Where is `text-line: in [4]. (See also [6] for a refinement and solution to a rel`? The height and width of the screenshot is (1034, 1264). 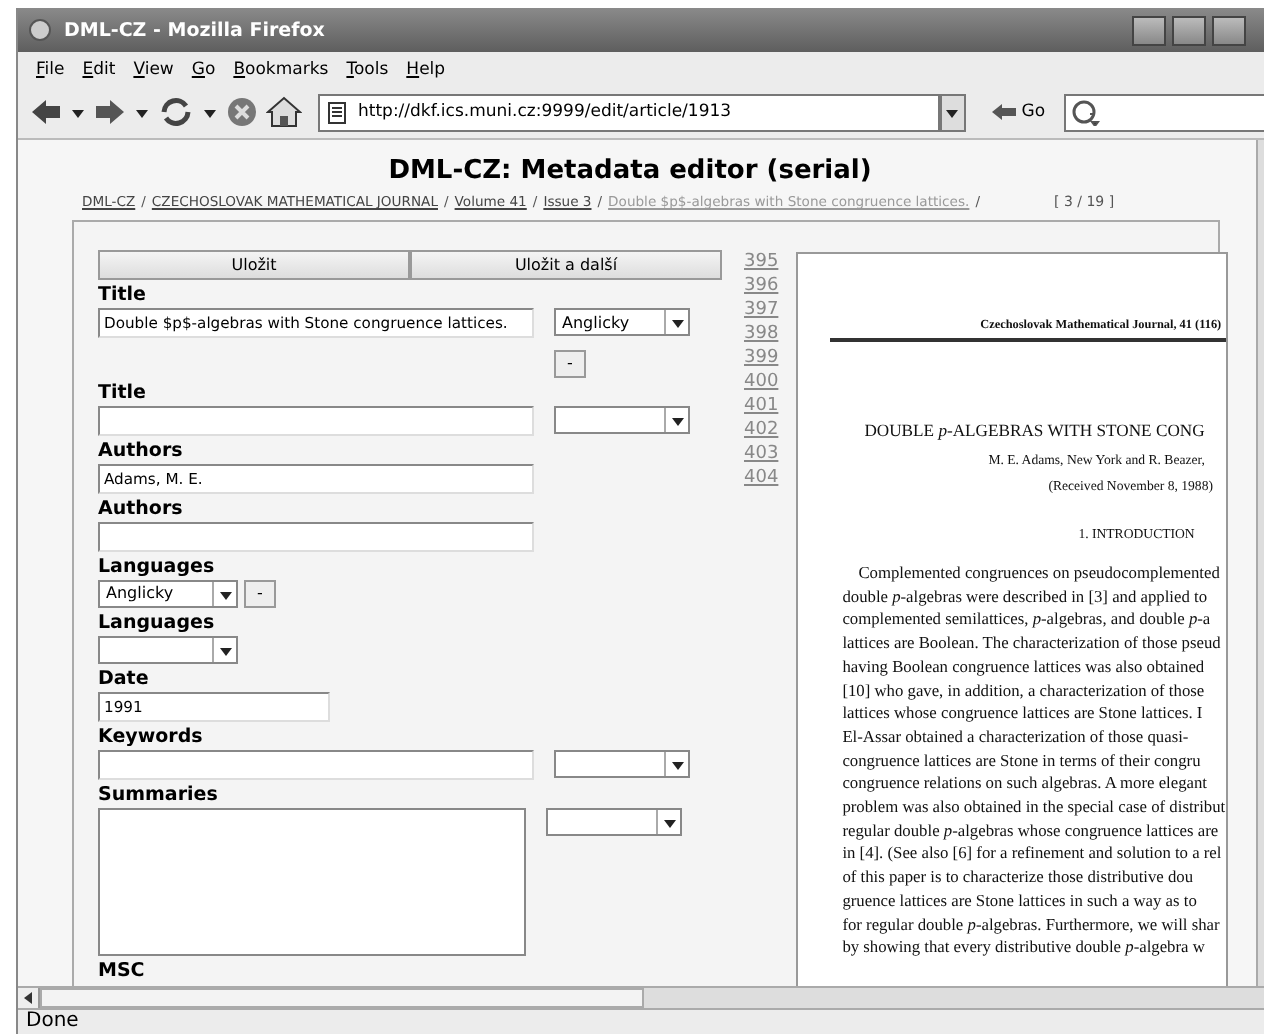
text-line: in [4]. (See also [6] for a refinement and solution to a rel is located at coordinates (1033, 854).